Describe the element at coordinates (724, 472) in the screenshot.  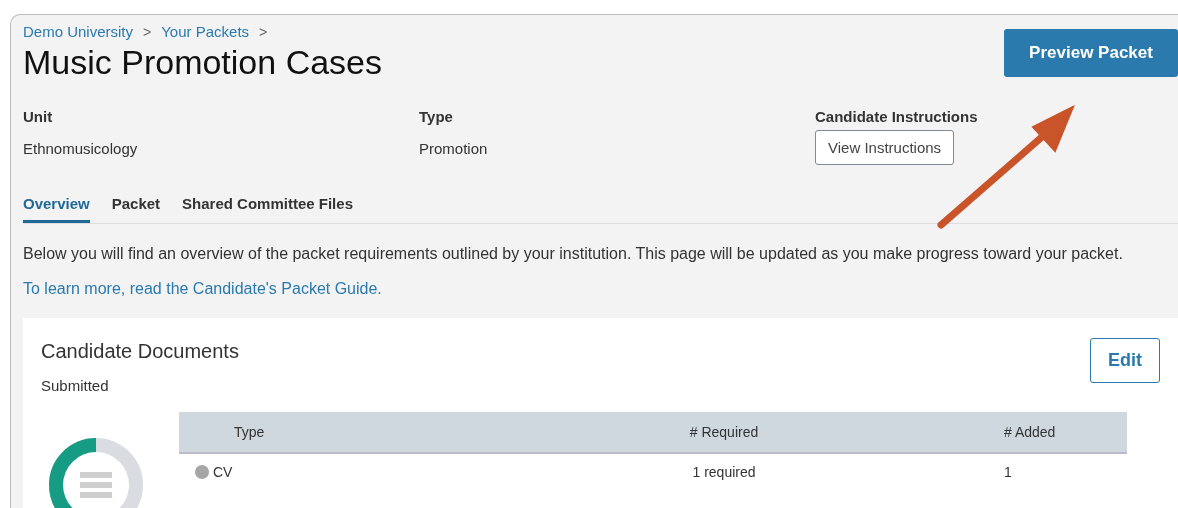
I see `table-cell: 1 required` at that location.